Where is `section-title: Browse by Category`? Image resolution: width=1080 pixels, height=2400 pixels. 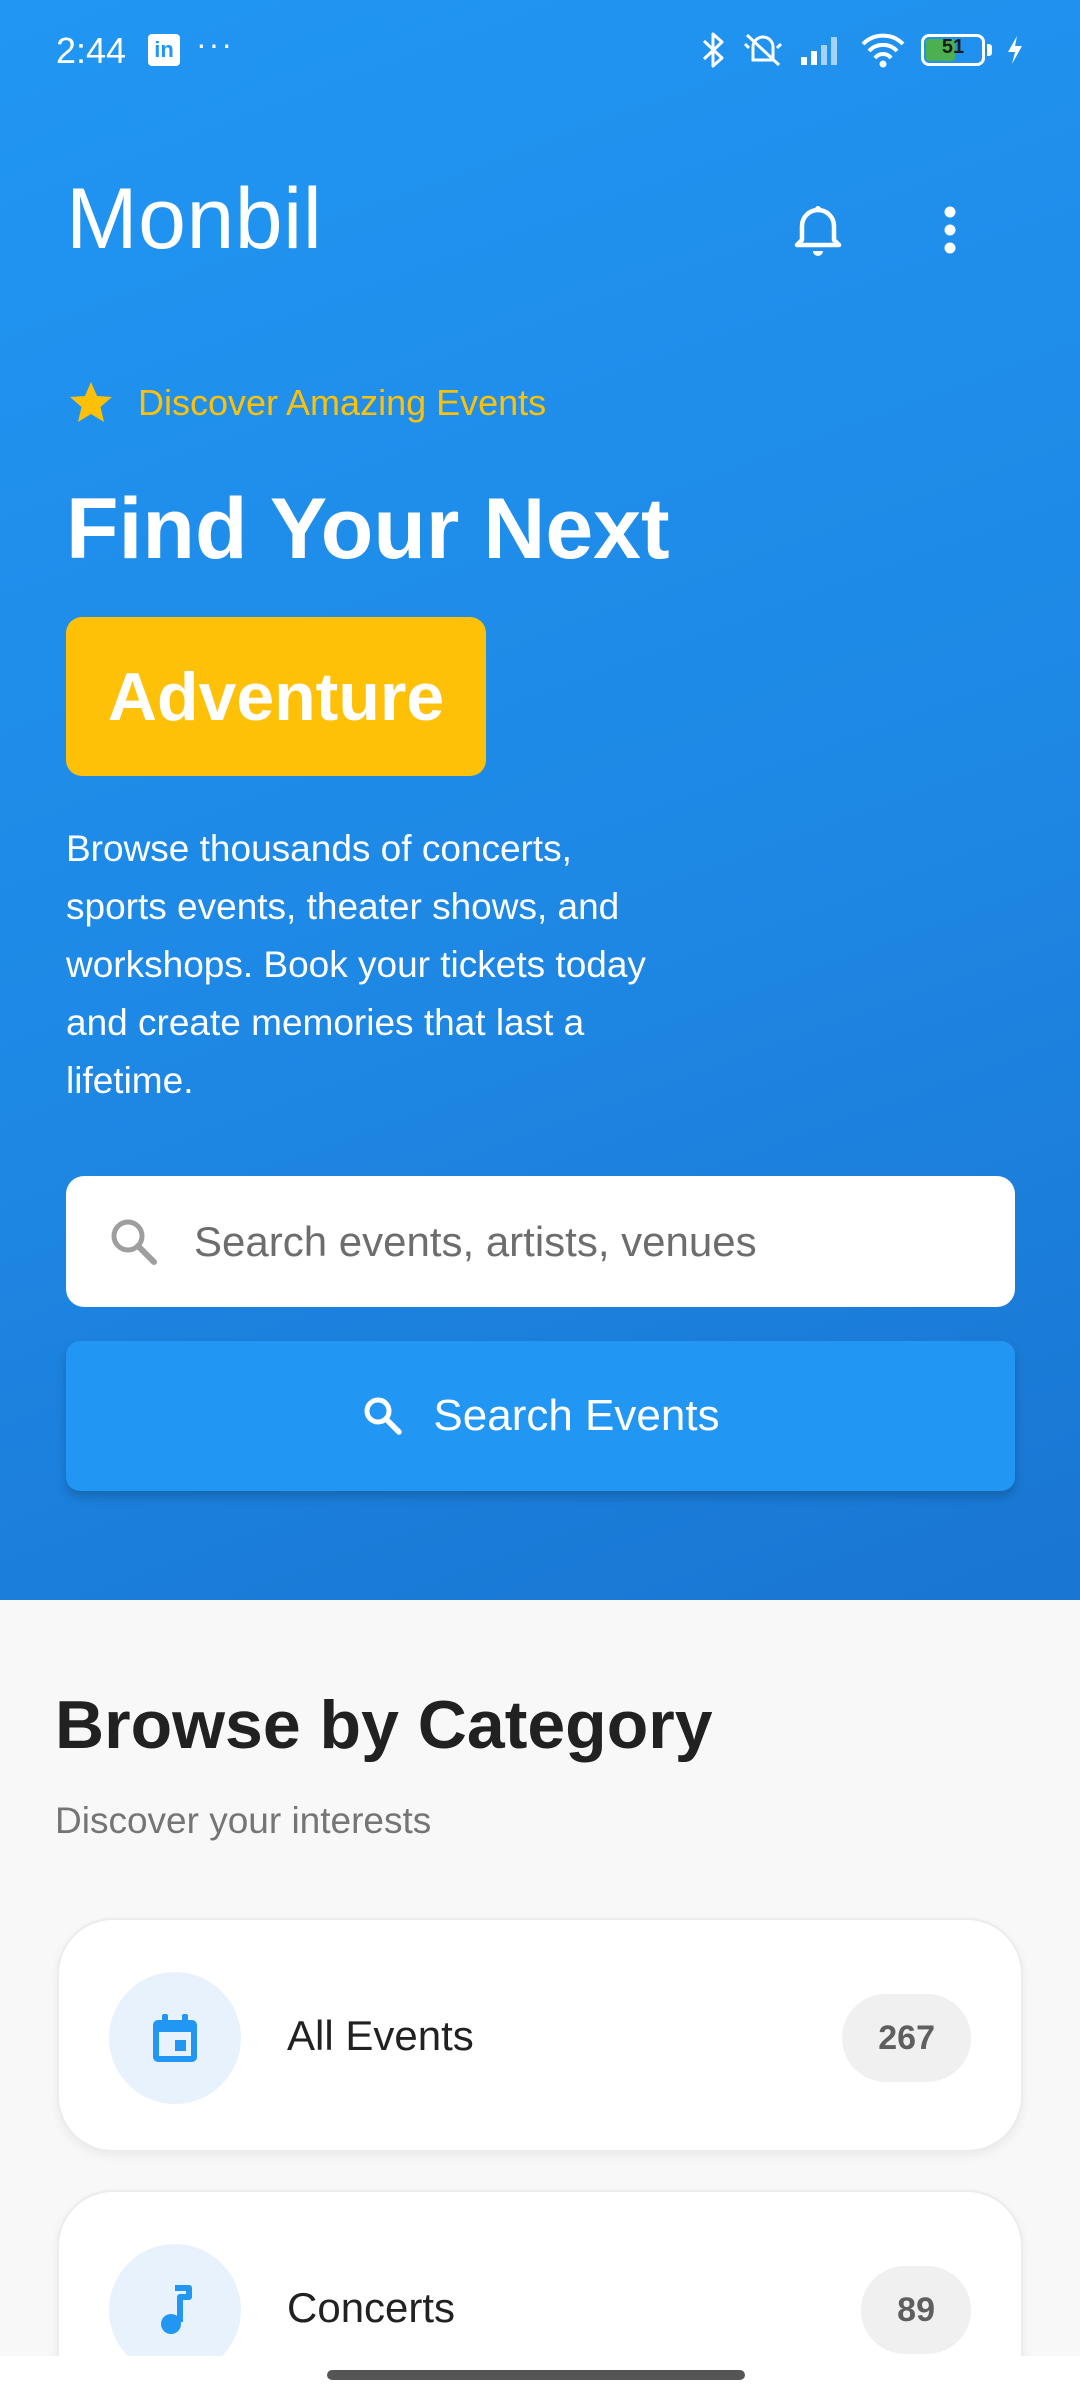 section-title: Browse by Category is located at coordinates (384, 1725).